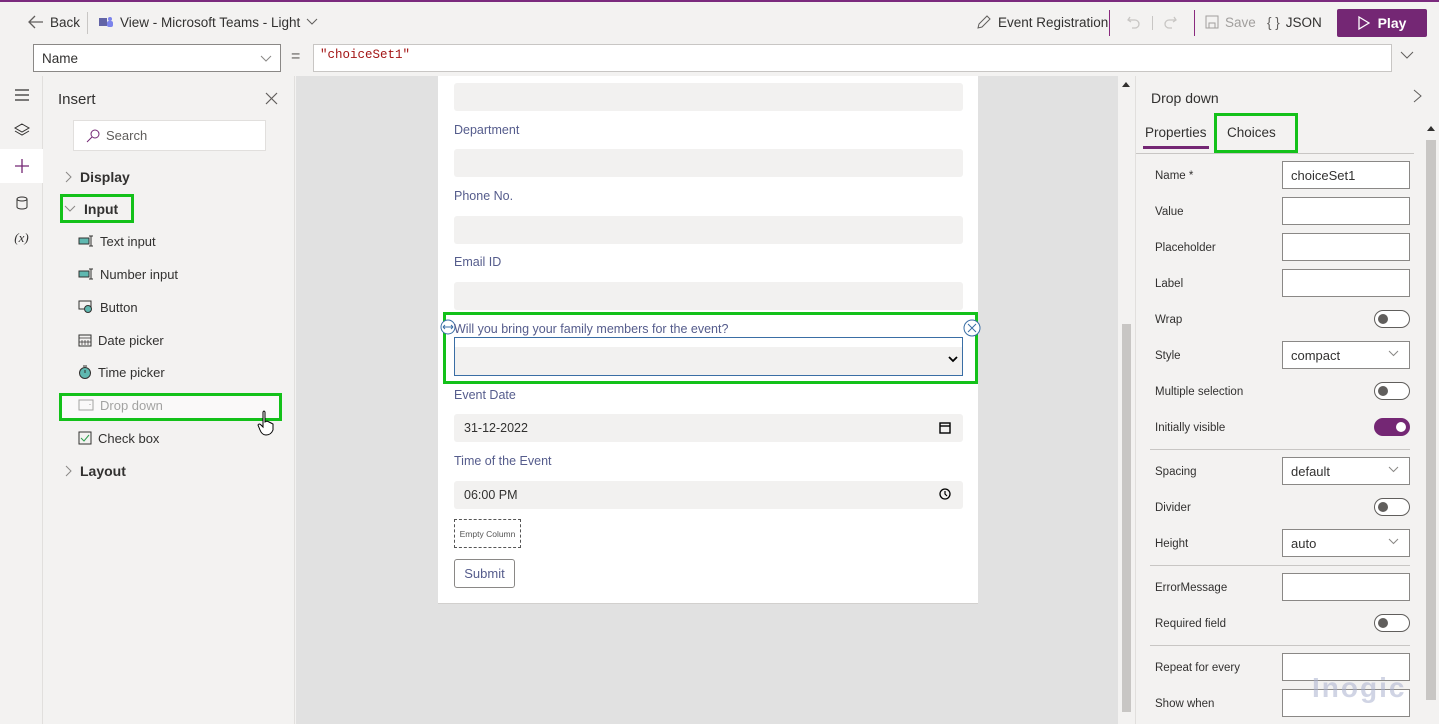  I want to click on multiple-selection-toggle, so click(1392, 391).